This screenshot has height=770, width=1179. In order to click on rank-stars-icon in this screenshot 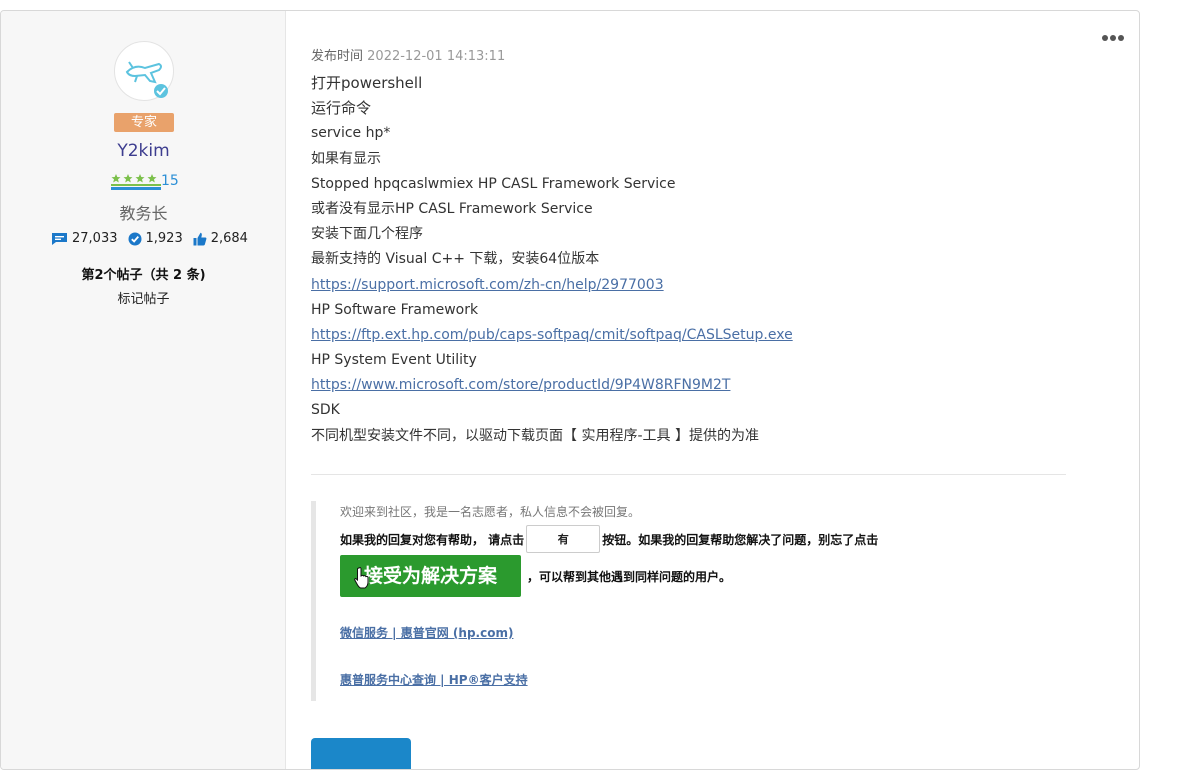, I will do `click(136, 182)`.